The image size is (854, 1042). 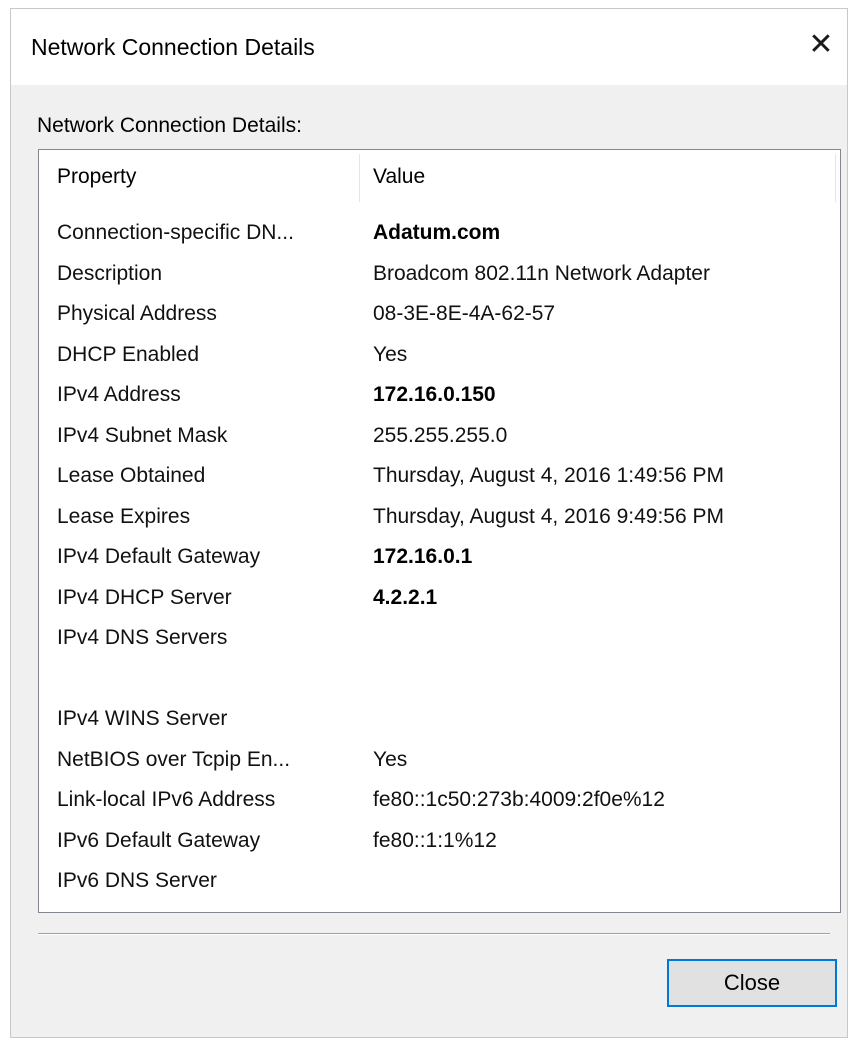 What do you see at coordinates (429, 47) in the screenshot?
I see `title-bar: Network Connection Details ✕` at bounding box center [429, 47].